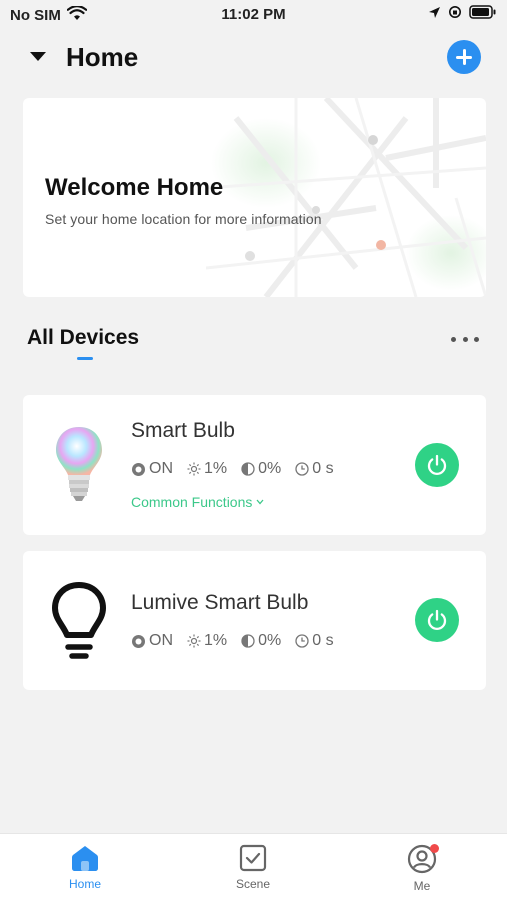 This screenshot has height=900, width=507. I want to click on device-card-smart-bulb: Smart Bulb ON 1% 0% 0 s Common Functions, so click(254, 465).